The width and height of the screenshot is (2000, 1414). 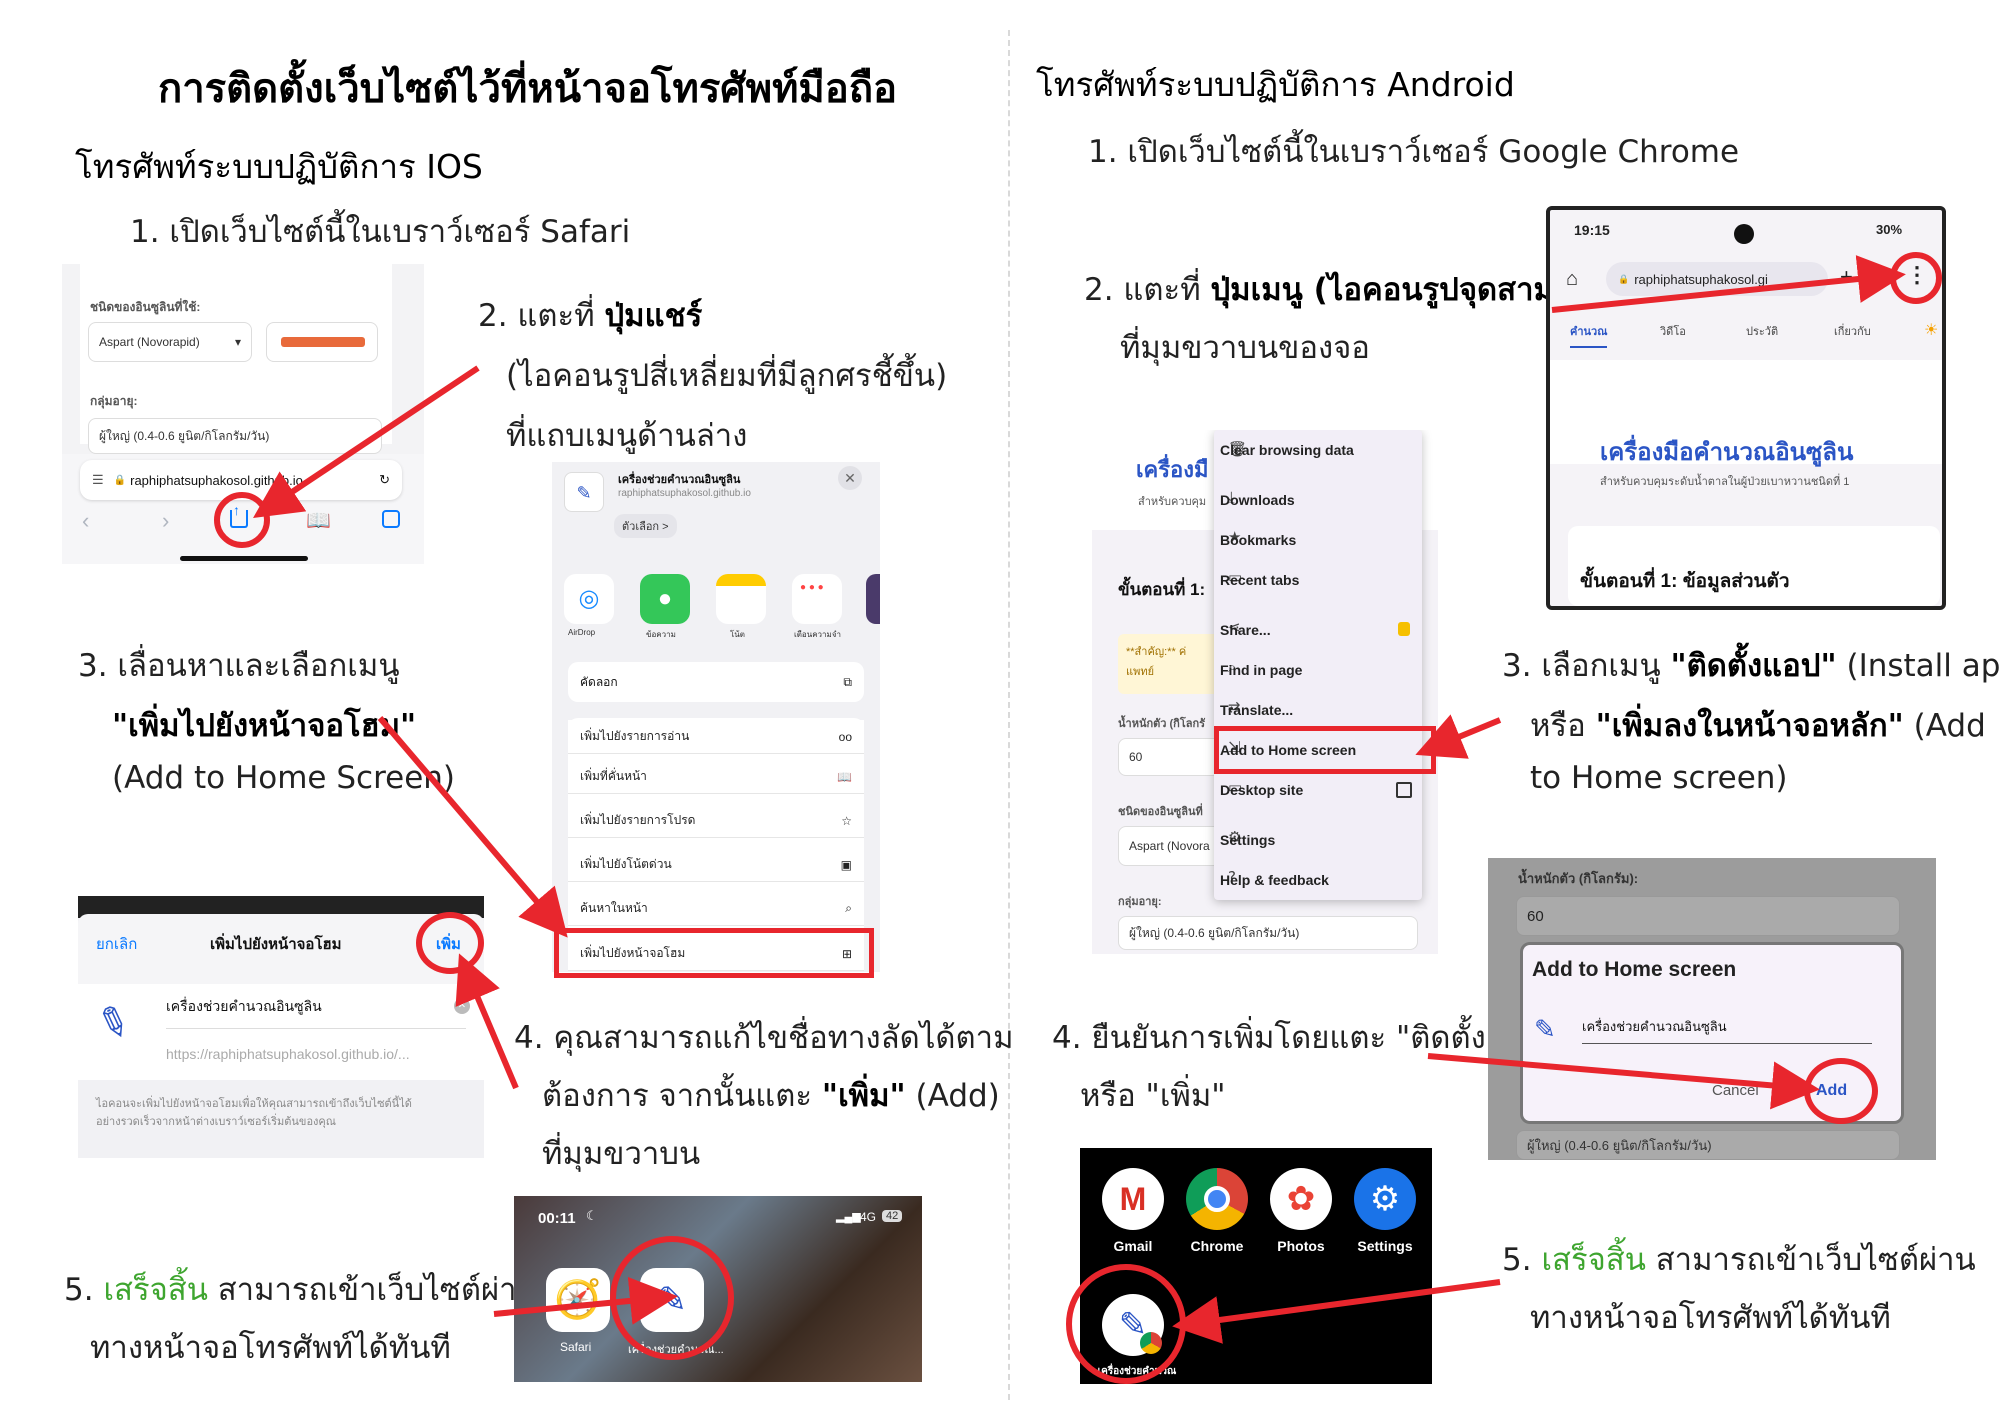 I want to click on arrow-android-add-home, so click(x=1458, y=736).